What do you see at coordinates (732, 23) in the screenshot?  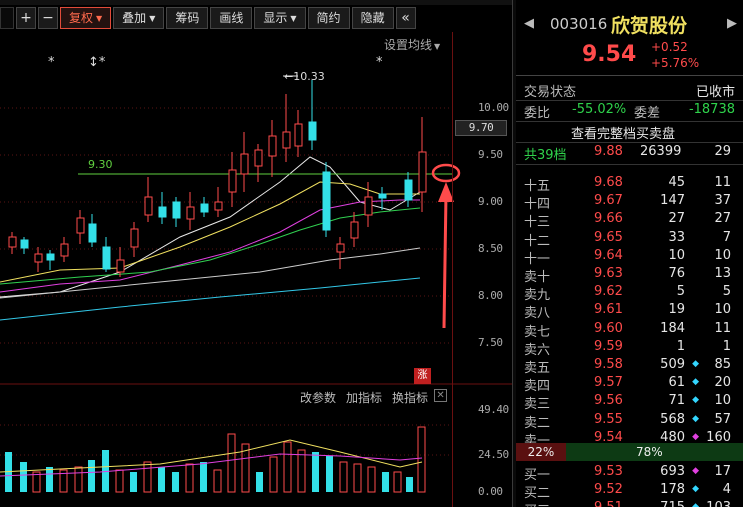 I see `next-stock-icon: ▶` at bounding box center [732, 23].